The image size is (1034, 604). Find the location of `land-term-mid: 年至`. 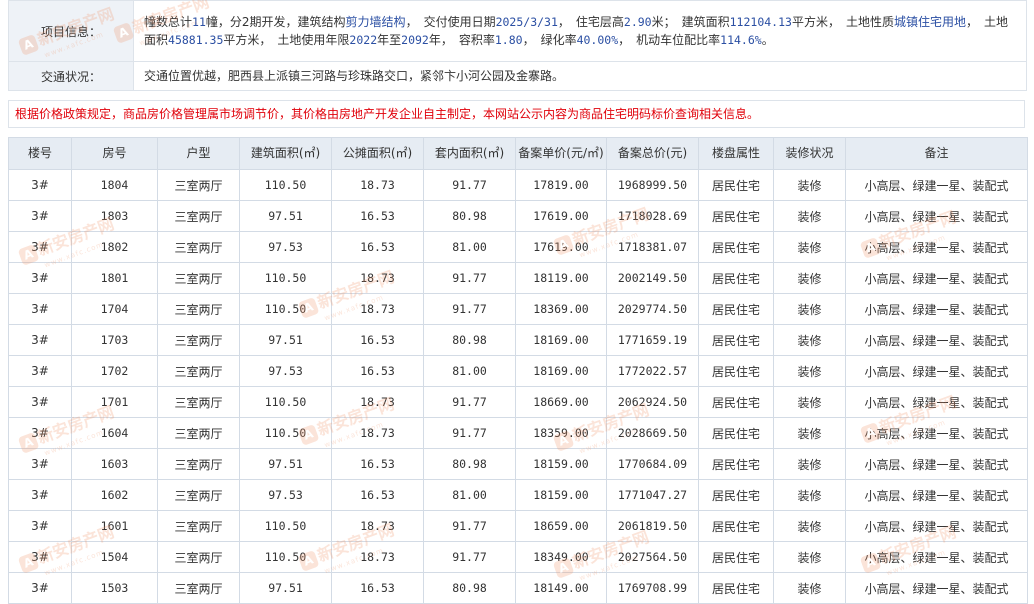

land-term-mid: 年至 is located at coordinates (389, 40).